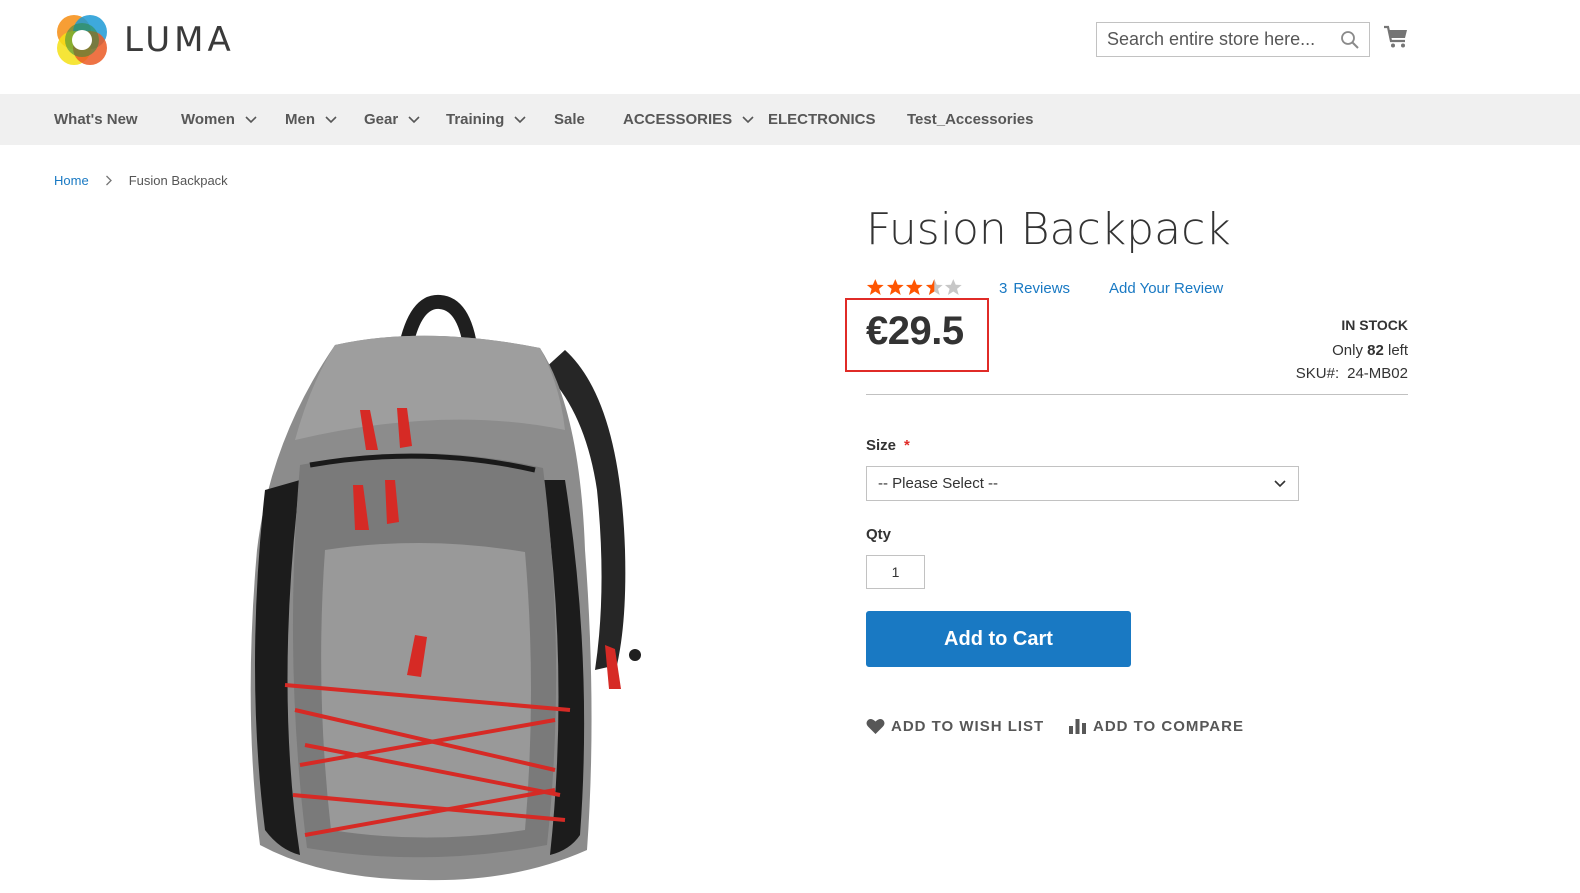 Image resolution: width=1580 pixels, height=893 pixels. I want to click on nav-item-label: ELECTRONICS, so click(822, 119).